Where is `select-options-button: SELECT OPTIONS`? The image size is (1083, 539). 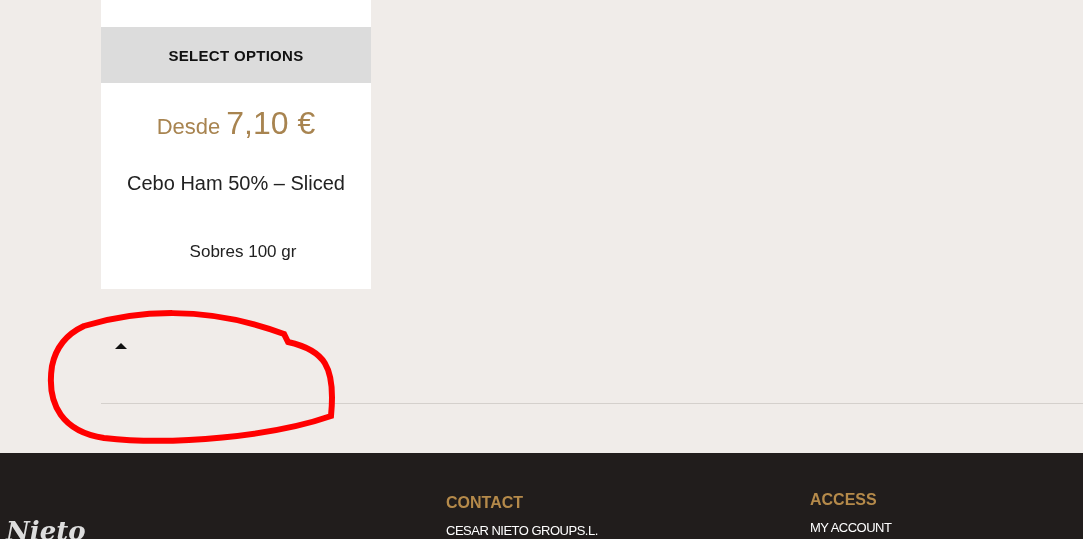
select-options-button: SELECT OPTIONS is located at coordinates (236, 55).